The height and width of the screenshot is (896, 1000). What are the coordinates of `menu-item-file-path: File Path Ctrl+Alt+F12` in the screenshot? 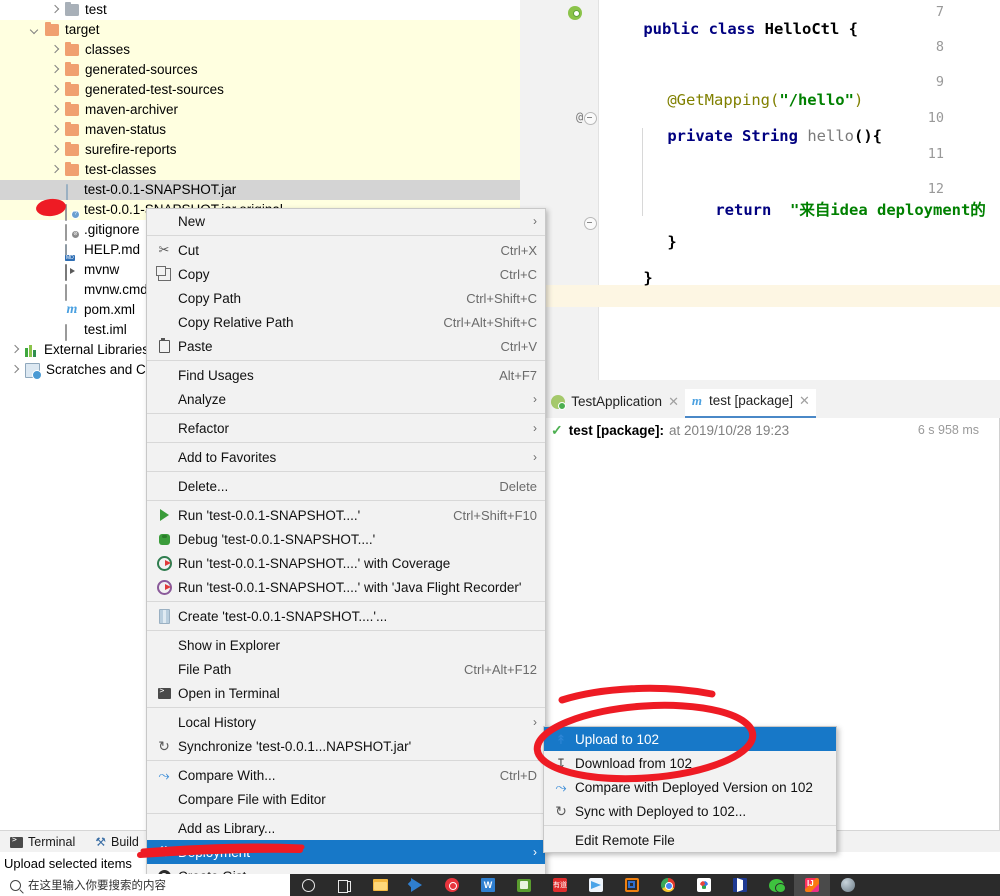 It's located at (346, 669).